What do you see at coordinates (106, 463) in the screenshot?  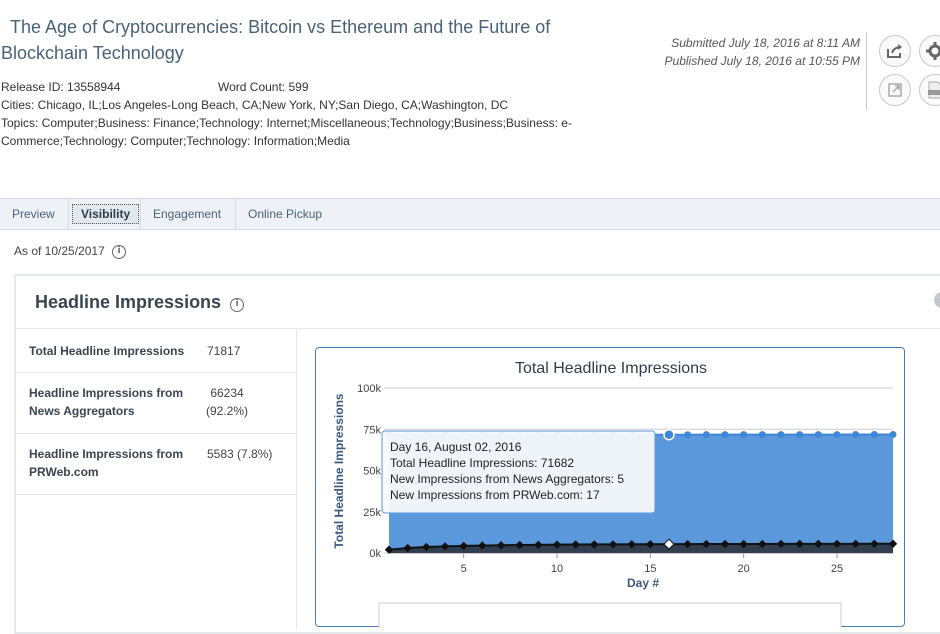 I see `stat-label: Headline Impressions from PRWeb.com` at bounding box center [106, 463].